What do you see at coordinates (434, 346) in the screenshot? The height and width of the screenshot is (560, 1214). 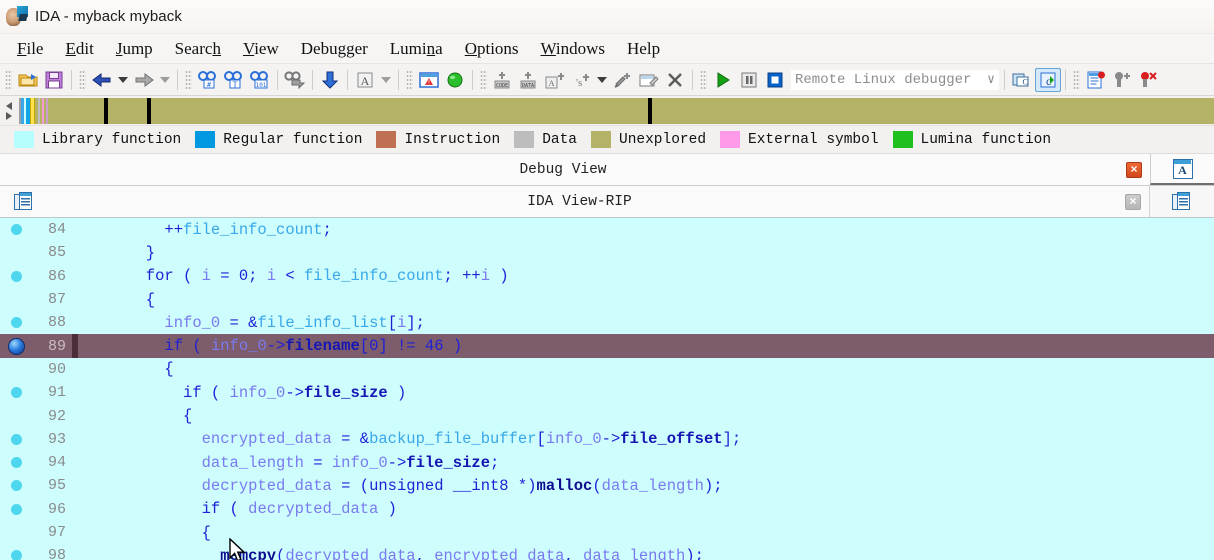 I see `code-token: 46` at bounding box center [434, 346].